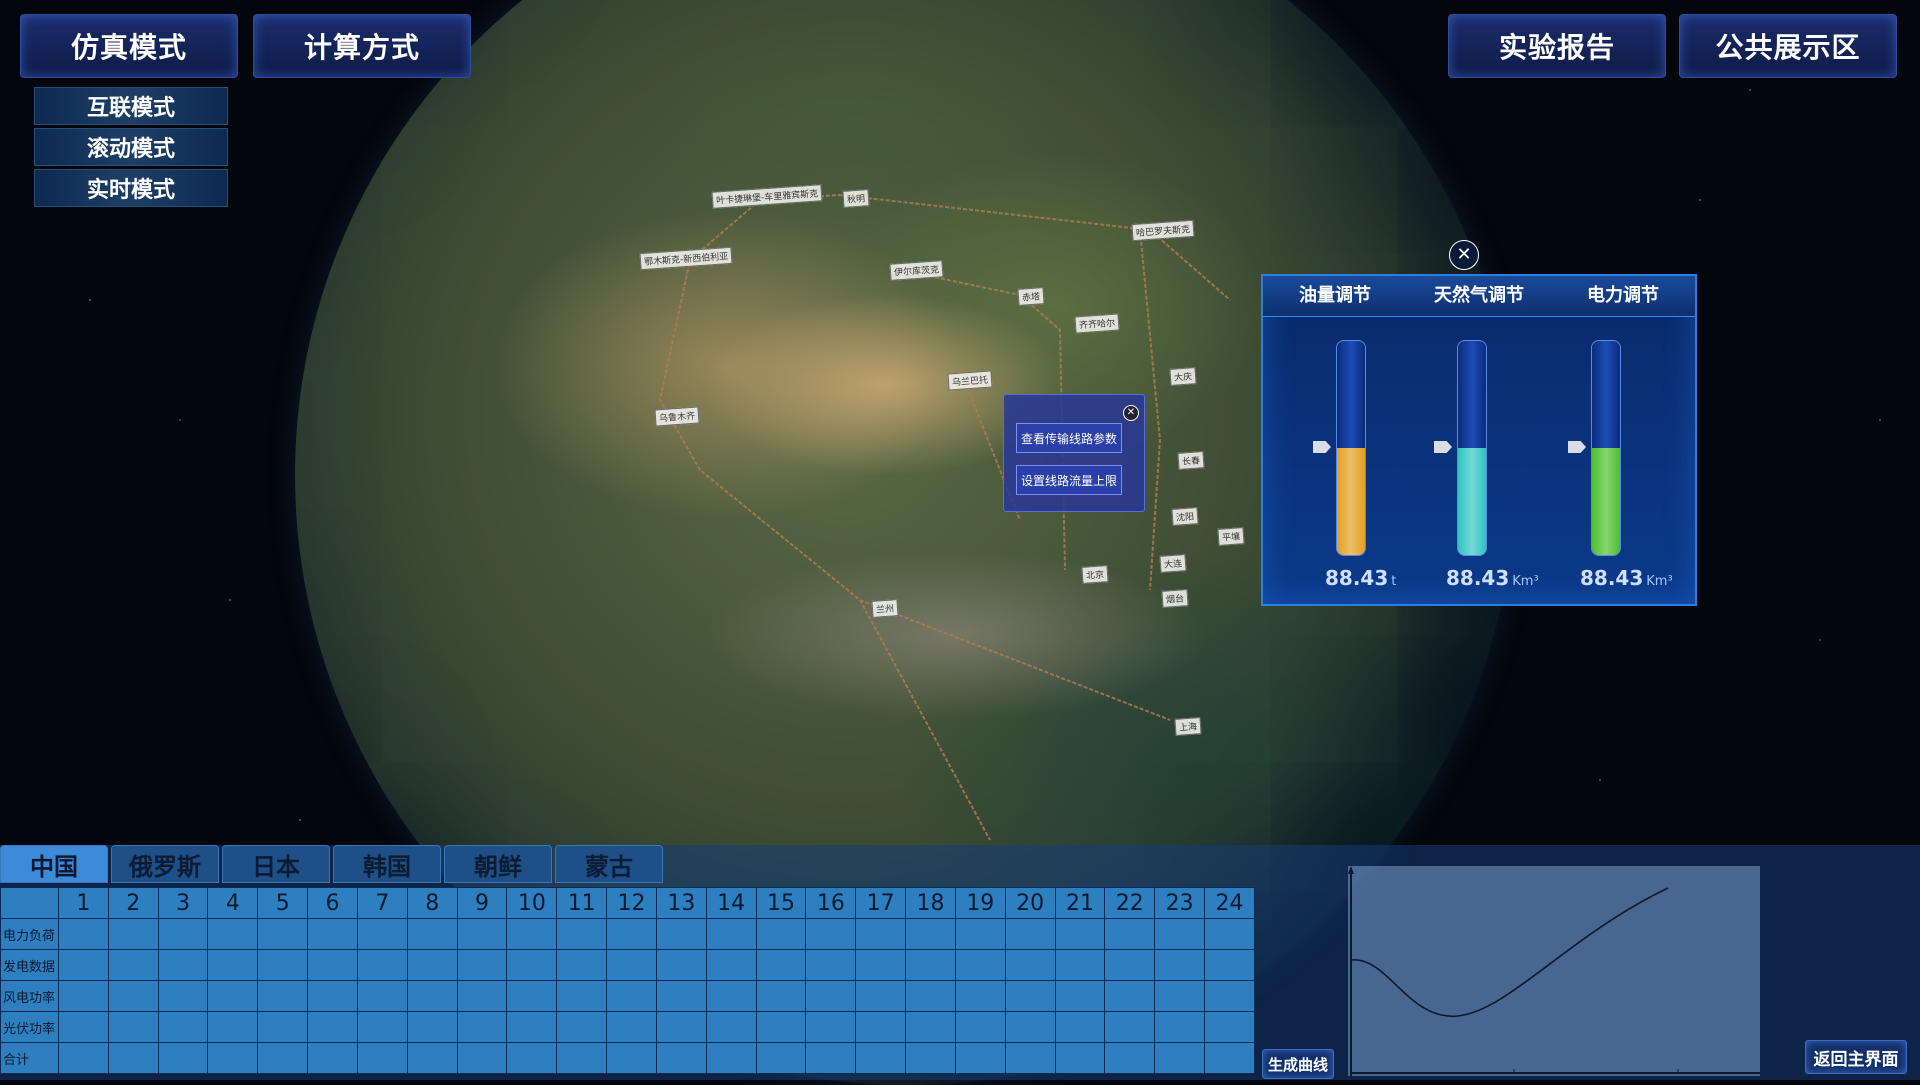 The width and height of the screenshot is (1920, 1085). What do you see at coordinates (1322, 447) in the screenshot?
I see `oil-slider-handle` at bounding box center [1322, 447].